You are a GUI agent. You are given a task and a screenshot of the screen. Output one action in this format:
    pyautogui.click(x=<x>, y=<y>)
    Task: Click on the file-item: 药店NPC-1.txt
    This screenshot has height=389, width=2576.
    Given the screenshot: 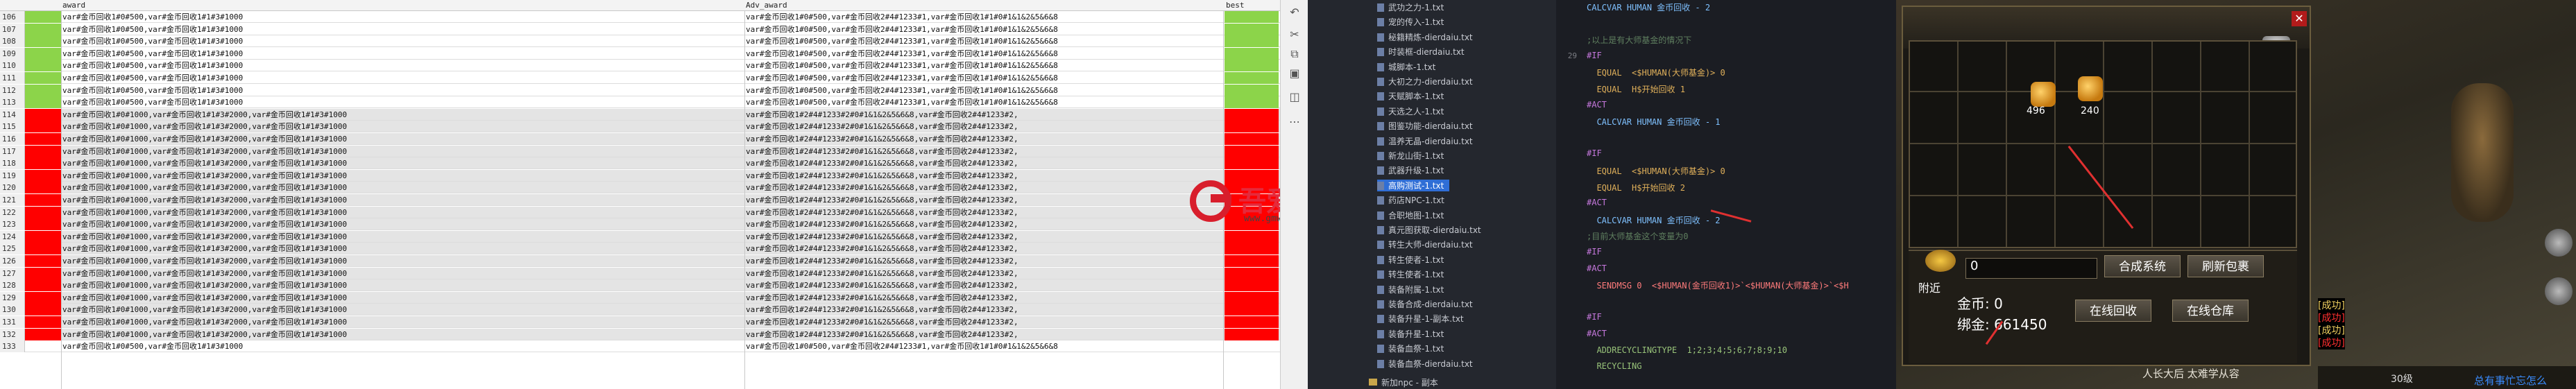 What is the action you would take?
    pyautogui.click(x=1410, y=200)
    